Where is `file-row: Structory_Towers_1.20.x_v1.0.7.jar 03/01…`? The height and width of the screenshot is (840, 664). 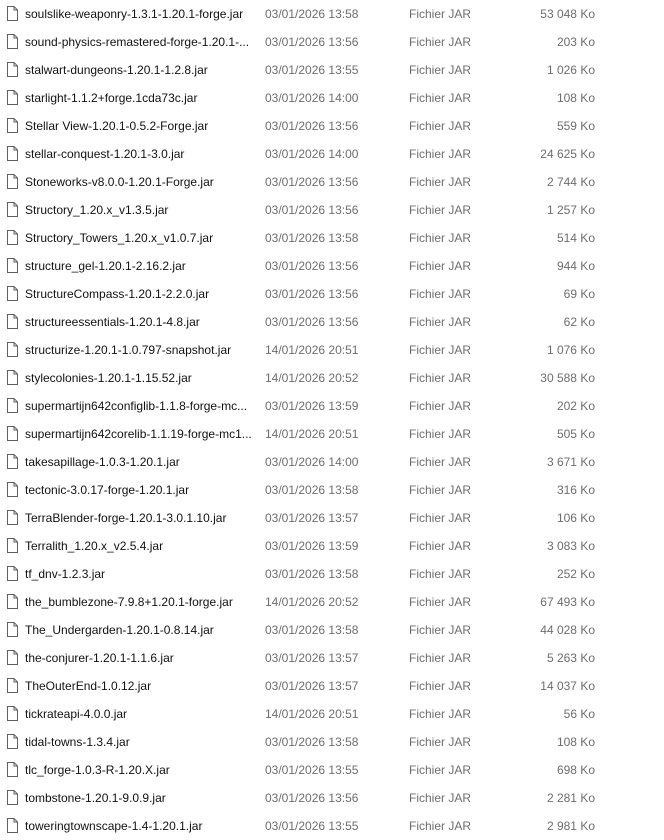
file-row: Structory_Towers_1.20.x_v1.0.7.jar 03/01… is located at coordinates (332, 238).